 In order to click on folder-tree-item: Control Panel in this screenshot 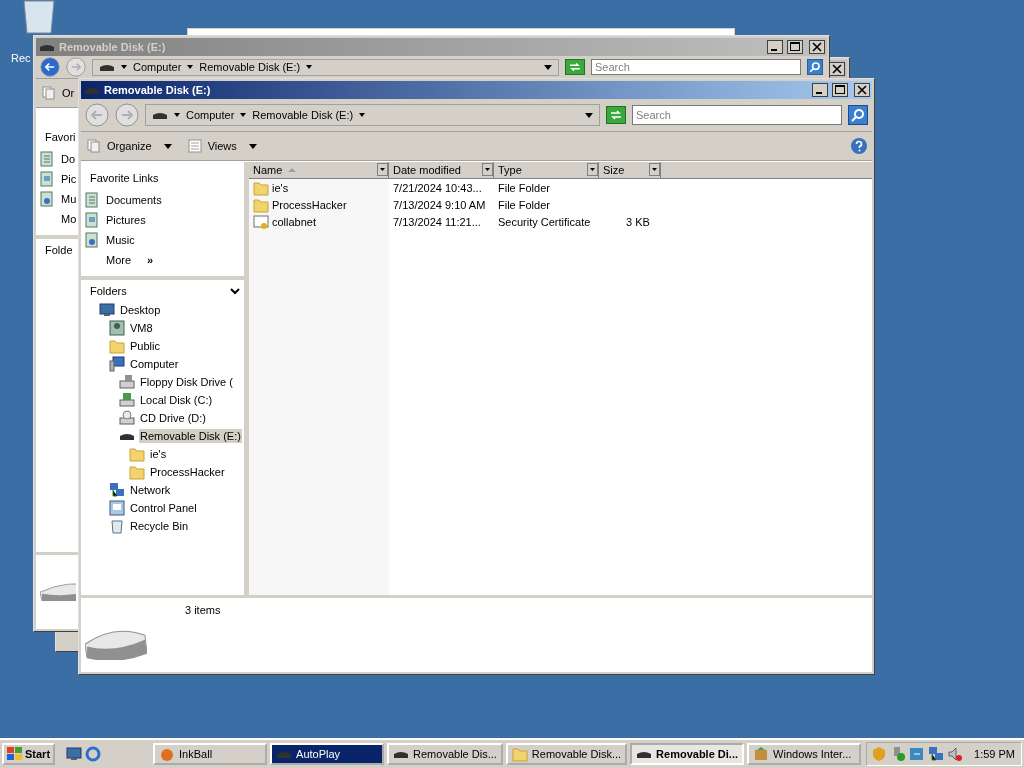, I will do `click(163, 508)`.